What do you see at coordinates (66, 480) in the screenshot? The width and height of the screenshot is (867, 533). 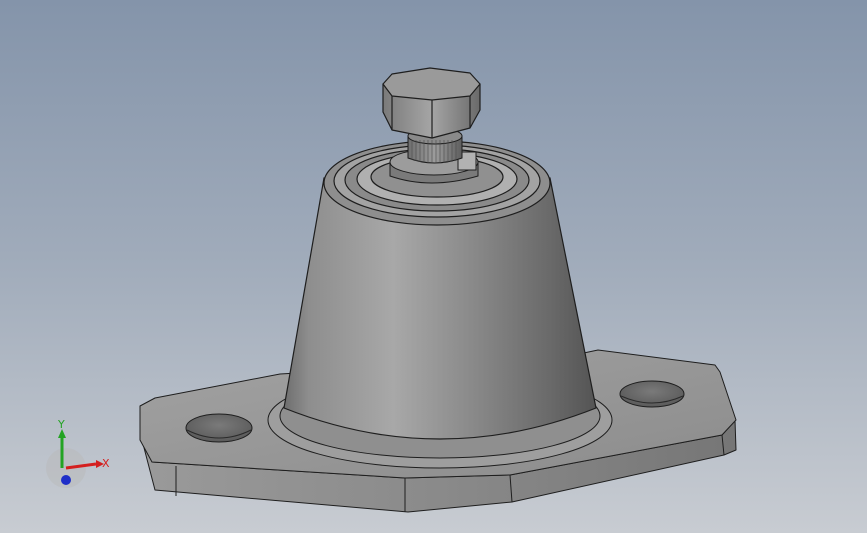 I see `z-axis-marker` at bounding box center [66, 480].